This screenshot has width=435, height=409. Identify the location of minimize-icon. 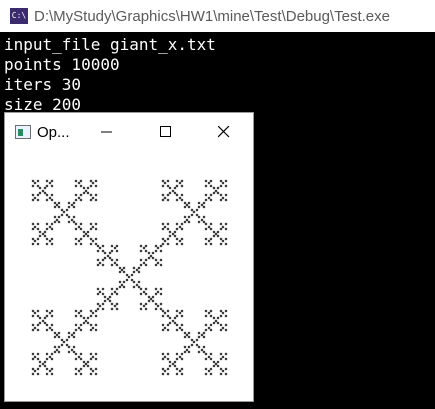
(106, 132).